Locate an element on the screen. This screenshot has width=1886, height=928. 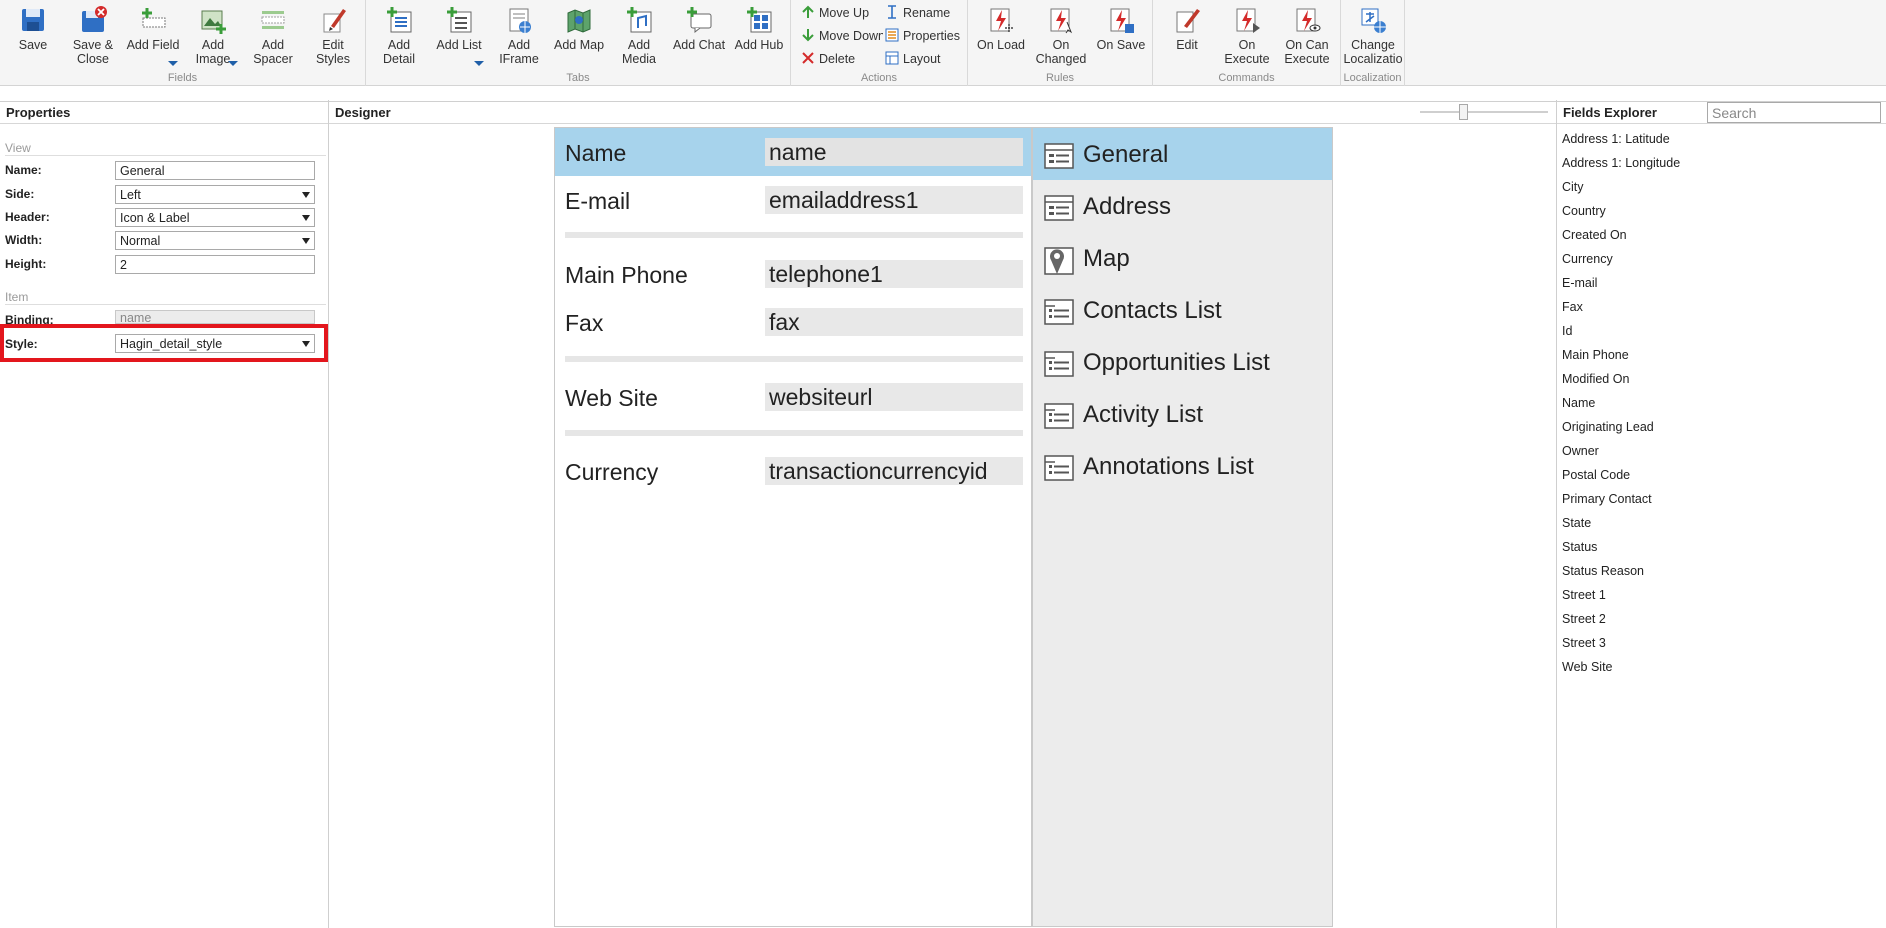
header-select: Icon & Label is located at coordinates (215, 217).